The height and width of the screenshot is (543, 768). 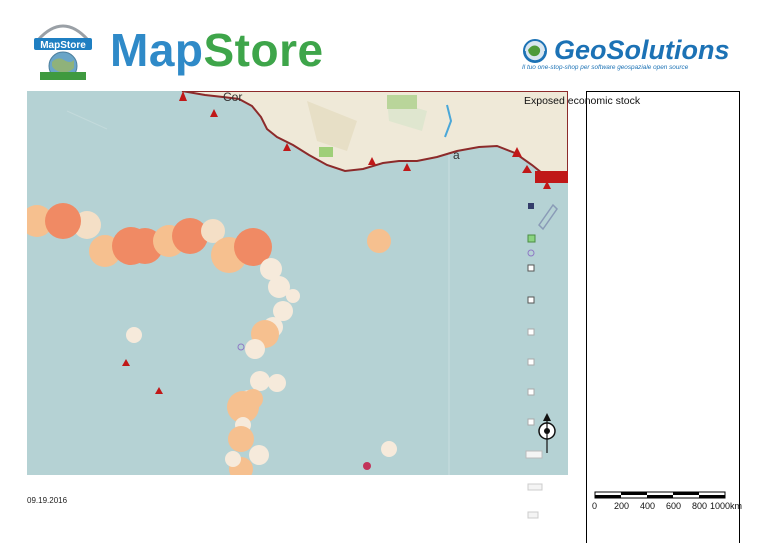 I want to click on scale-label: 800, so click(x=700, y=506).